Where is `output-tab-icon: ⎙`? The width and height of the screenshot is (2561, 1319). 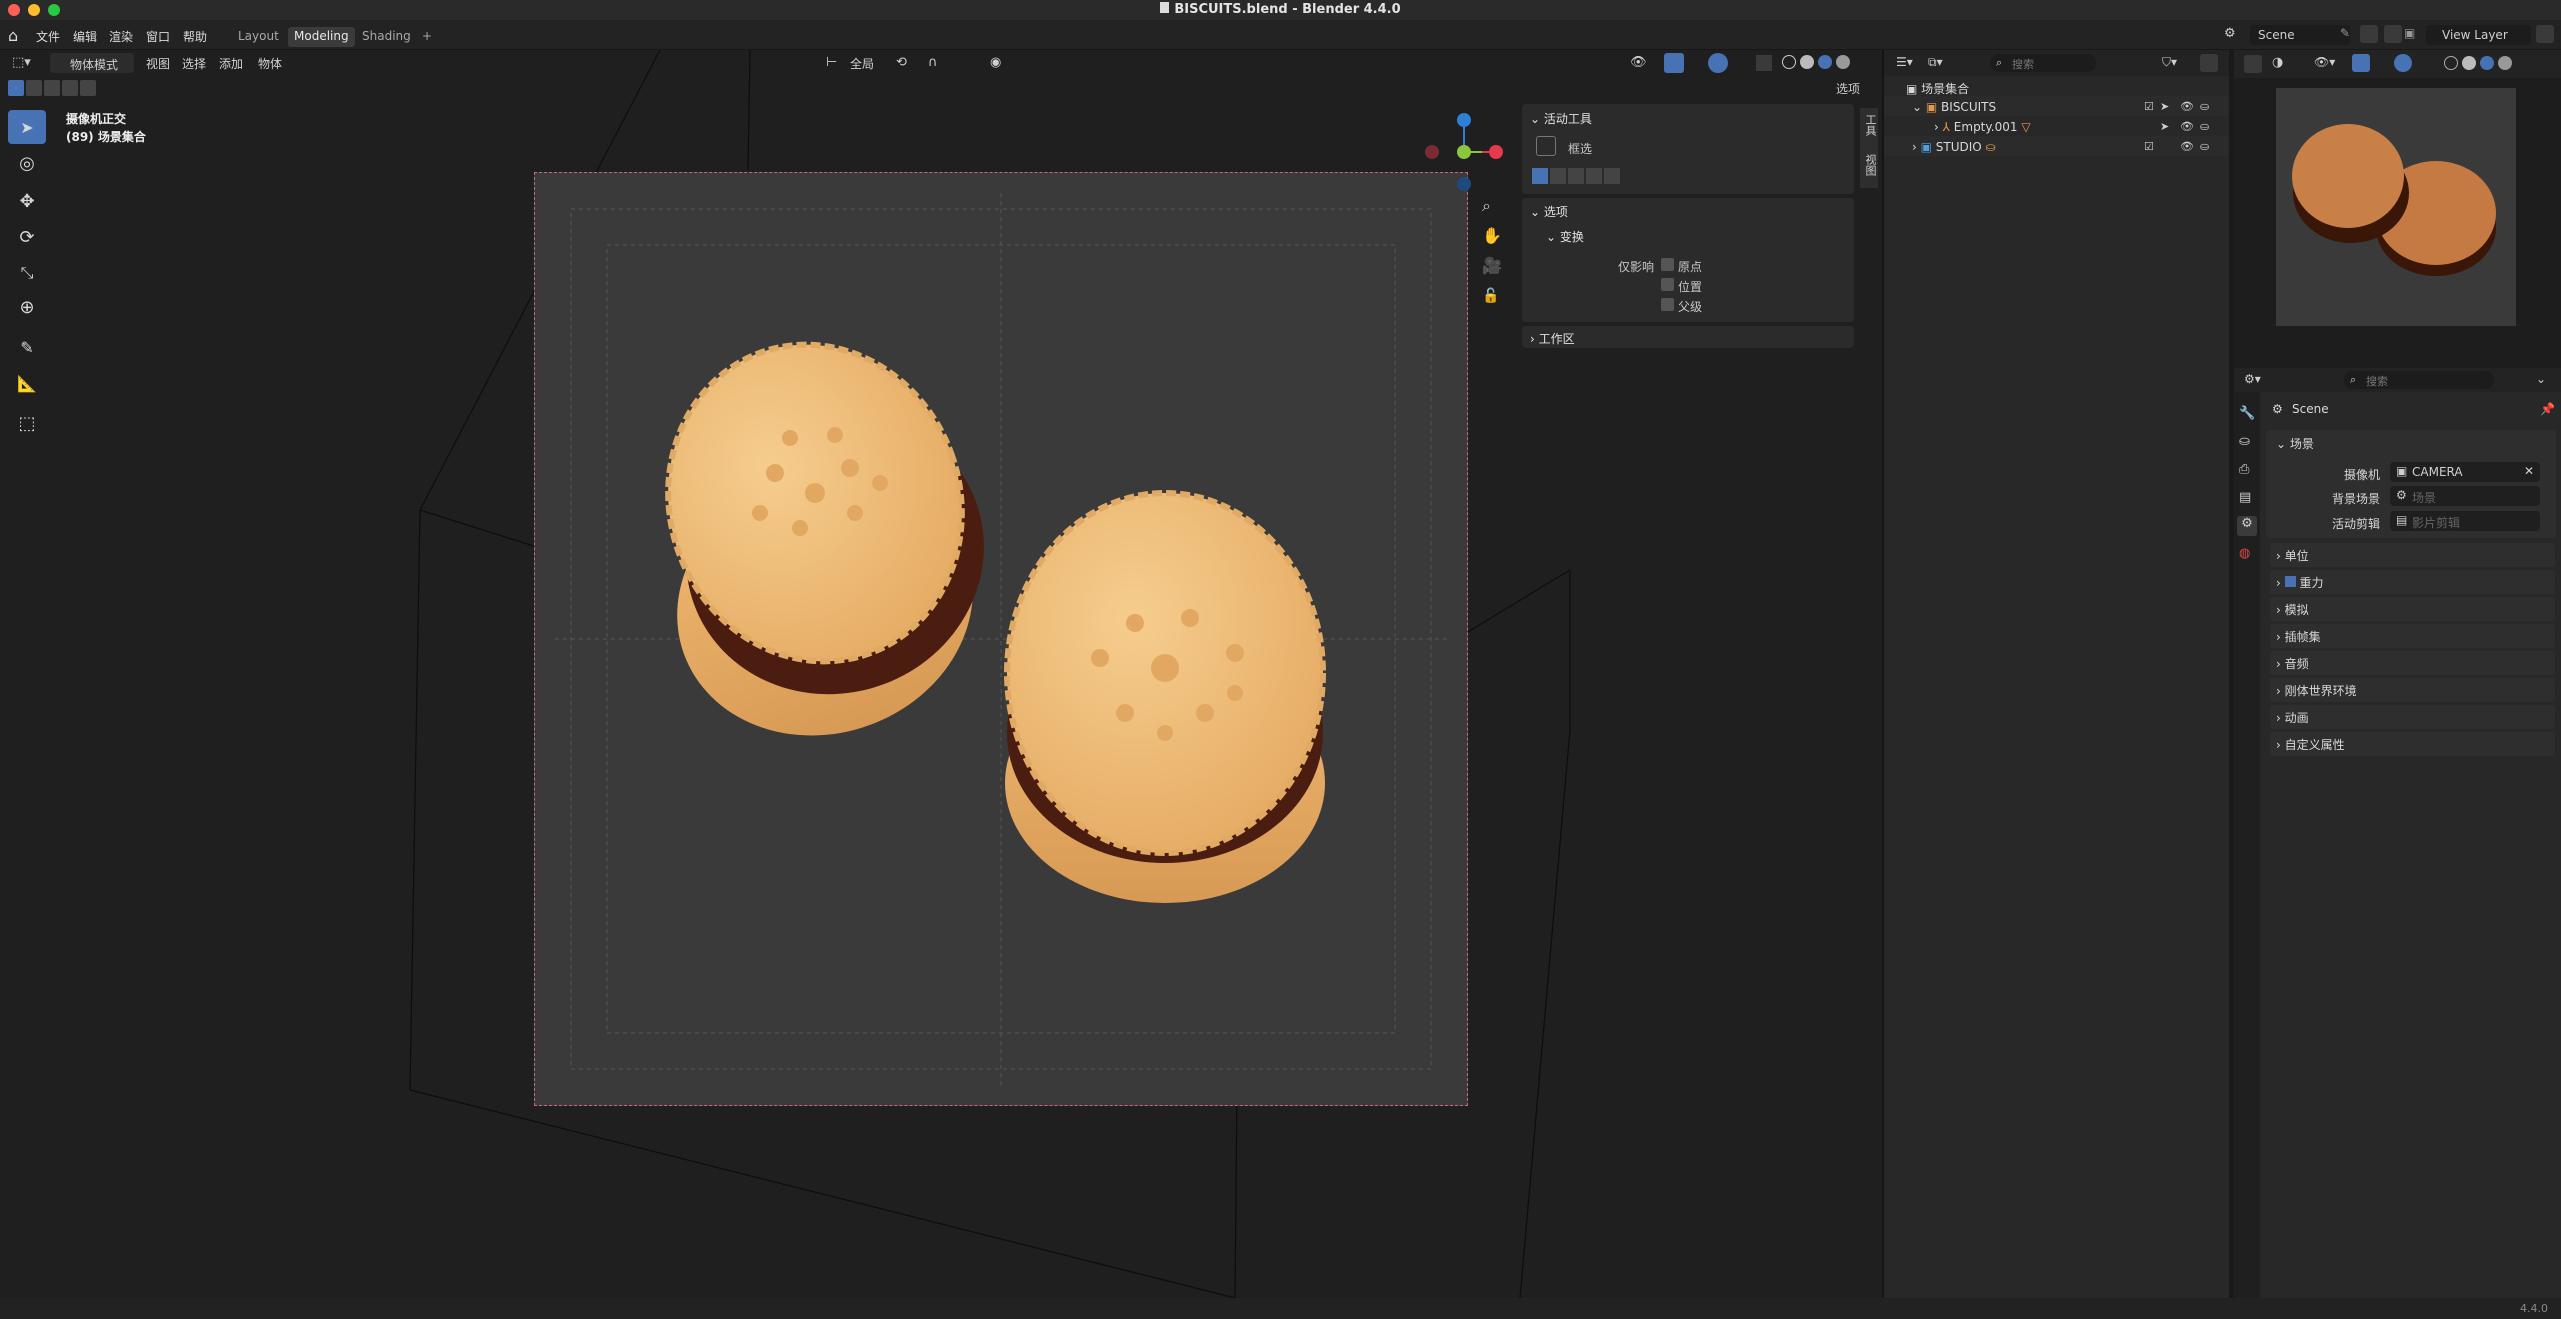 output-tab-icon: ⎙ is located at coordinates (2244, 469).